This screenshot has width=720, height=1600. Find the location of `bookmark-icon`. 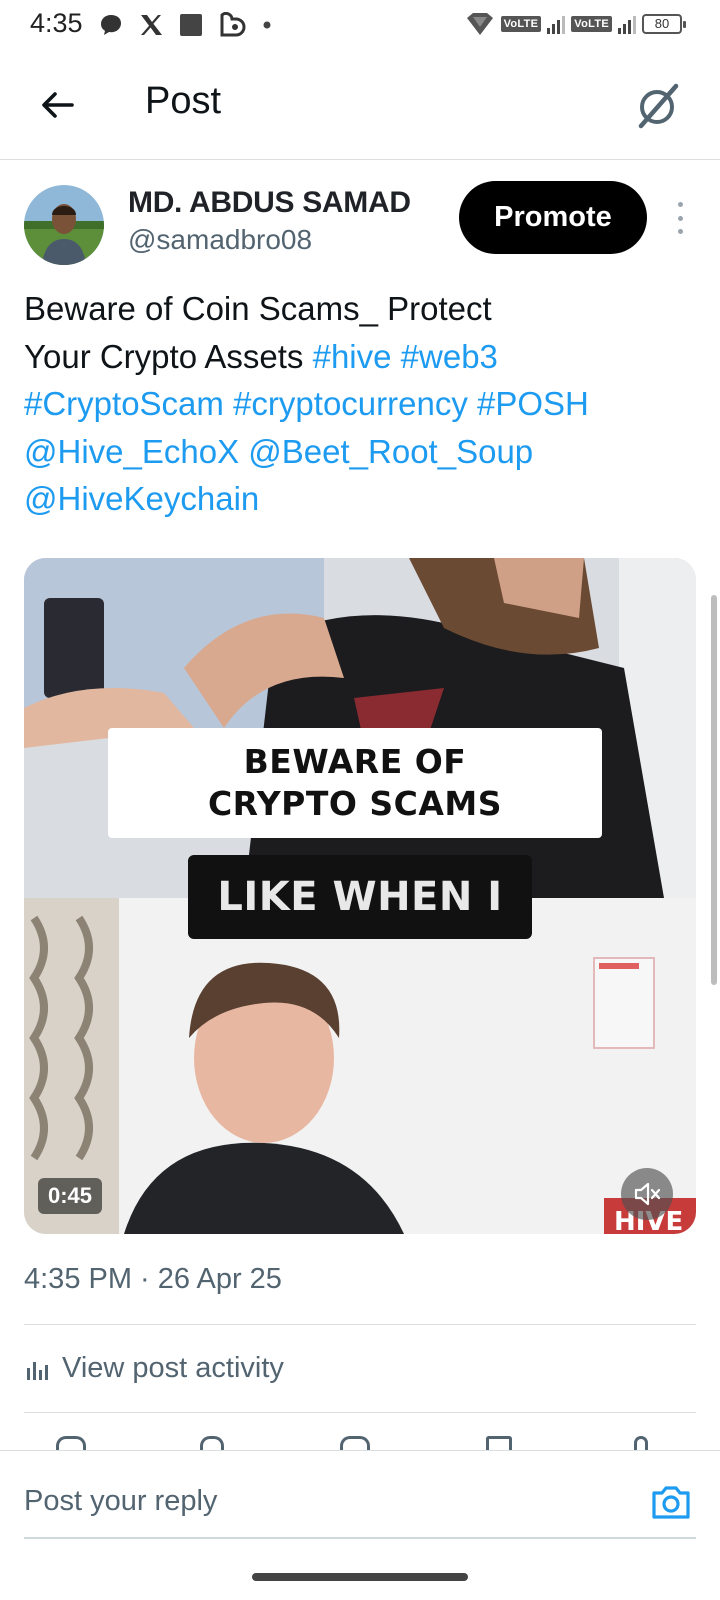

bookmark-icon is located at coordinates (499, 1443).